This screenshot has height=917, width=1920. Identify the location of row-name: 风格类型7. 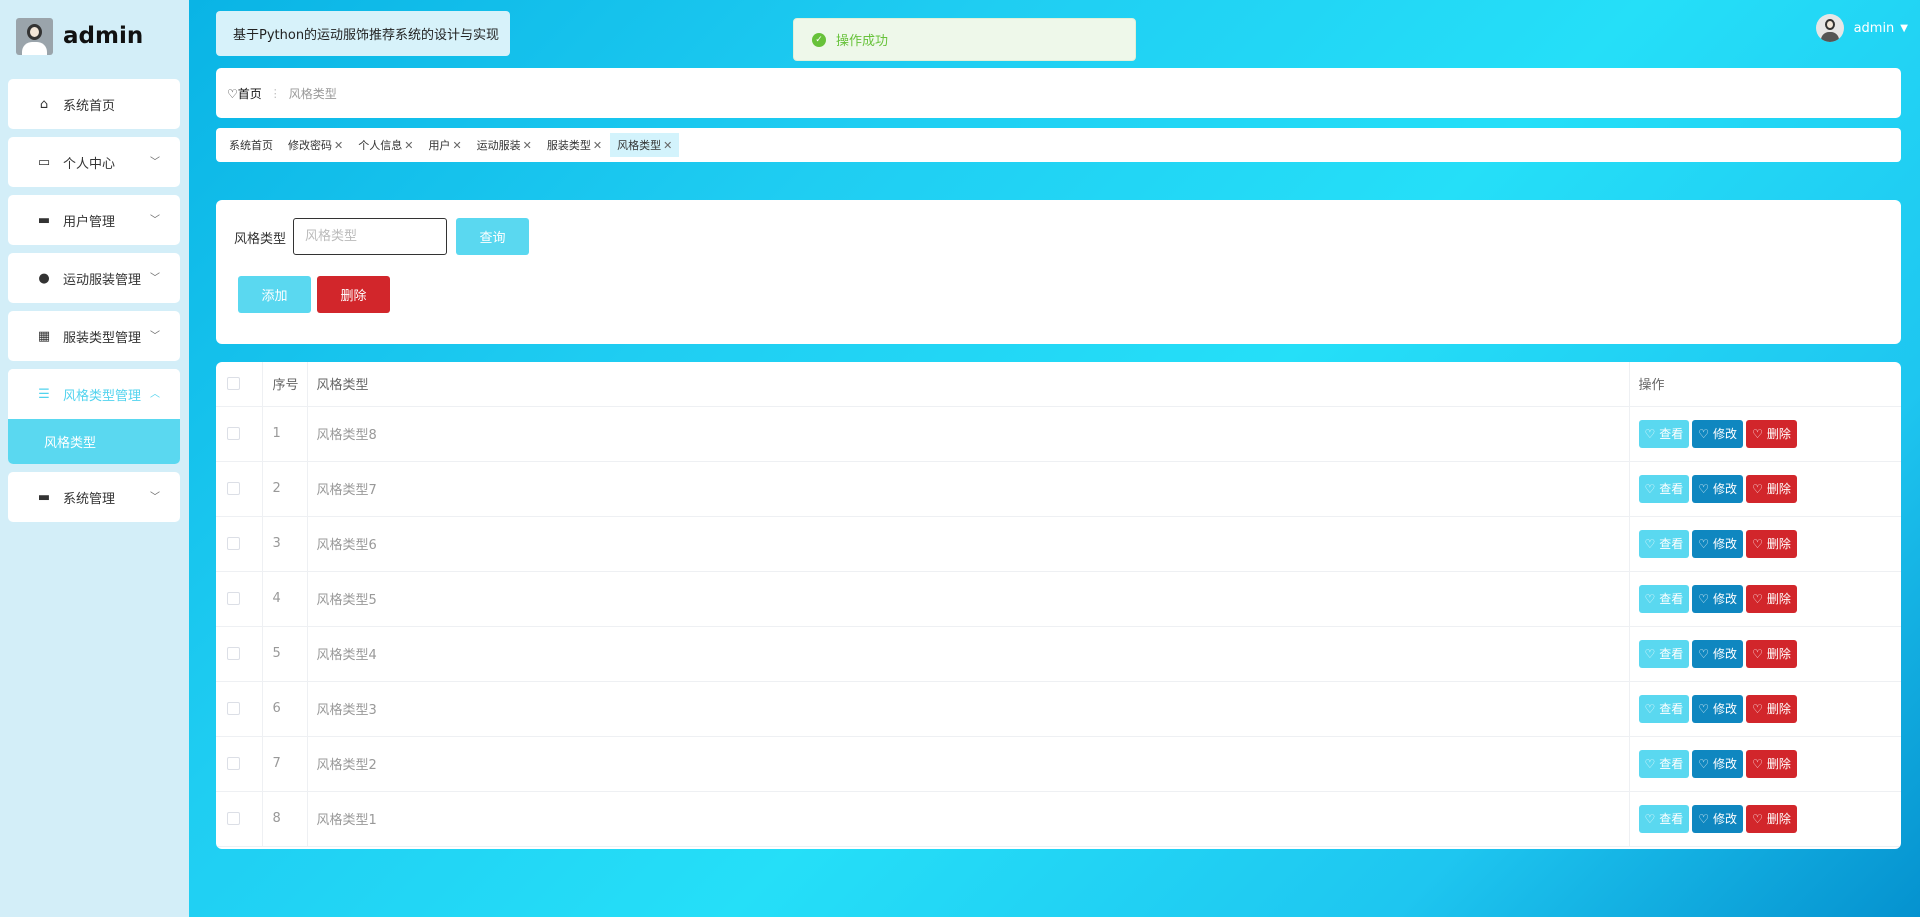
(968, 489).